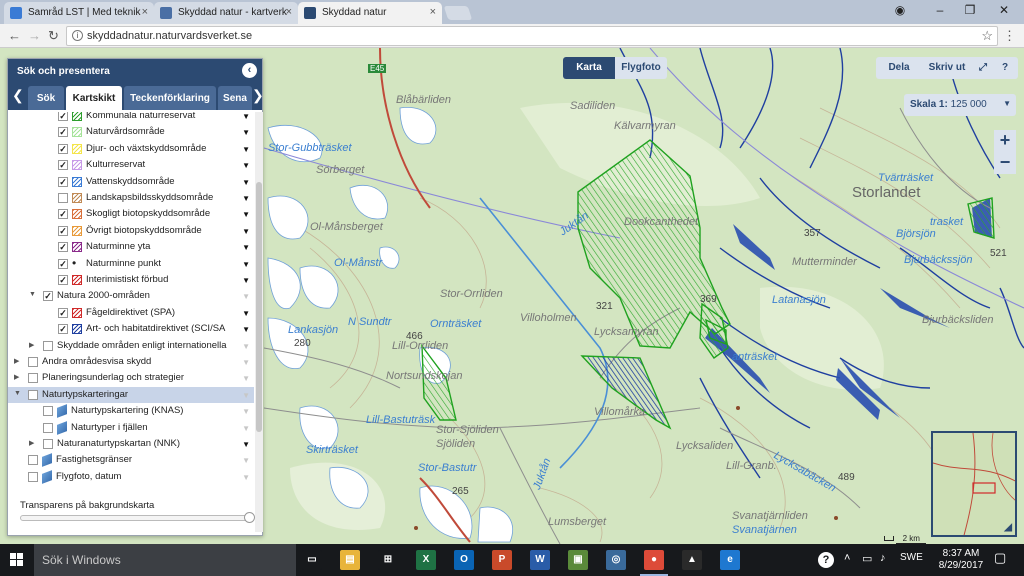 The width and height of the screenshot is (1024, 576). What do you see at coordinates (32, 294) in the screenshot?
I see `collapse-arrow-icon: ▼` at bounding box center [32, 294].